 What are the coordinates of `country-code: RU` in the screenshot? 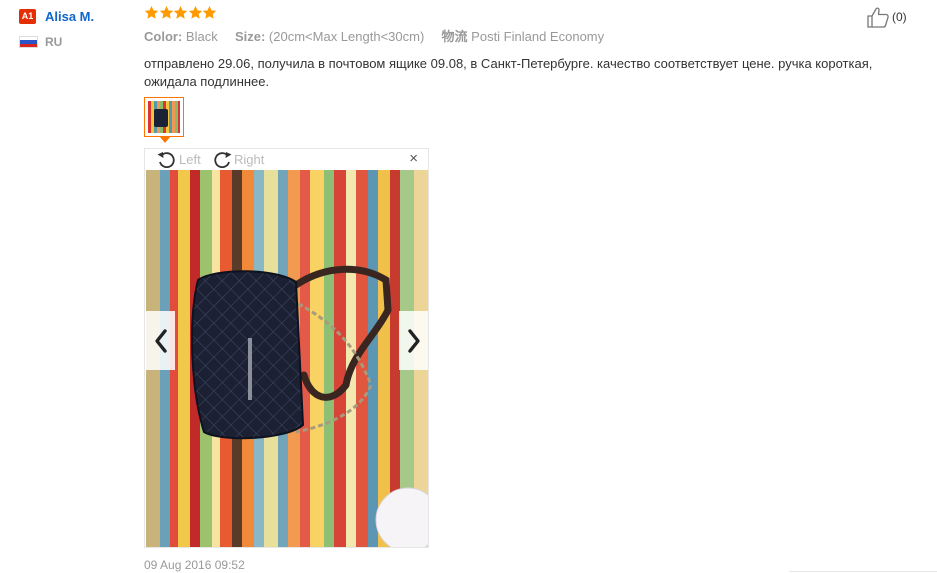 It's located at (54, 42).